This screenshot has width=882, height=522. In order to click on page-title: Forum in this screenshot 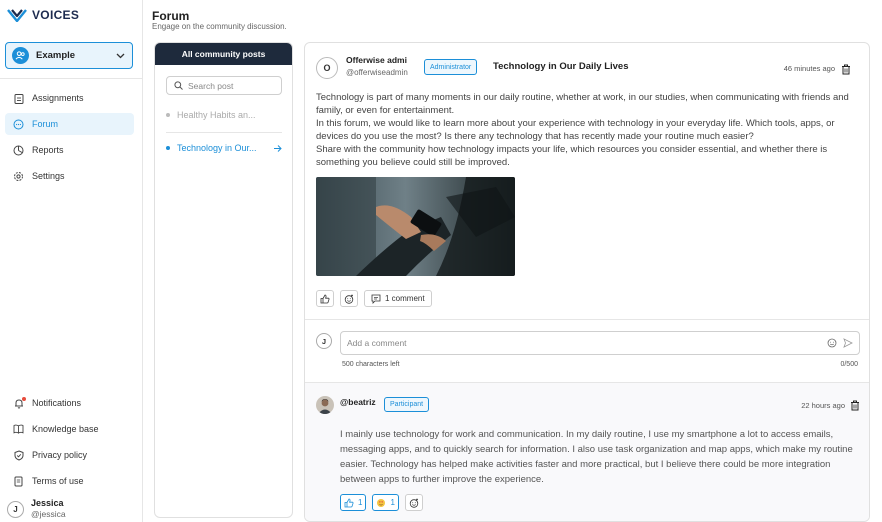, I will do `click(171, 16)`.